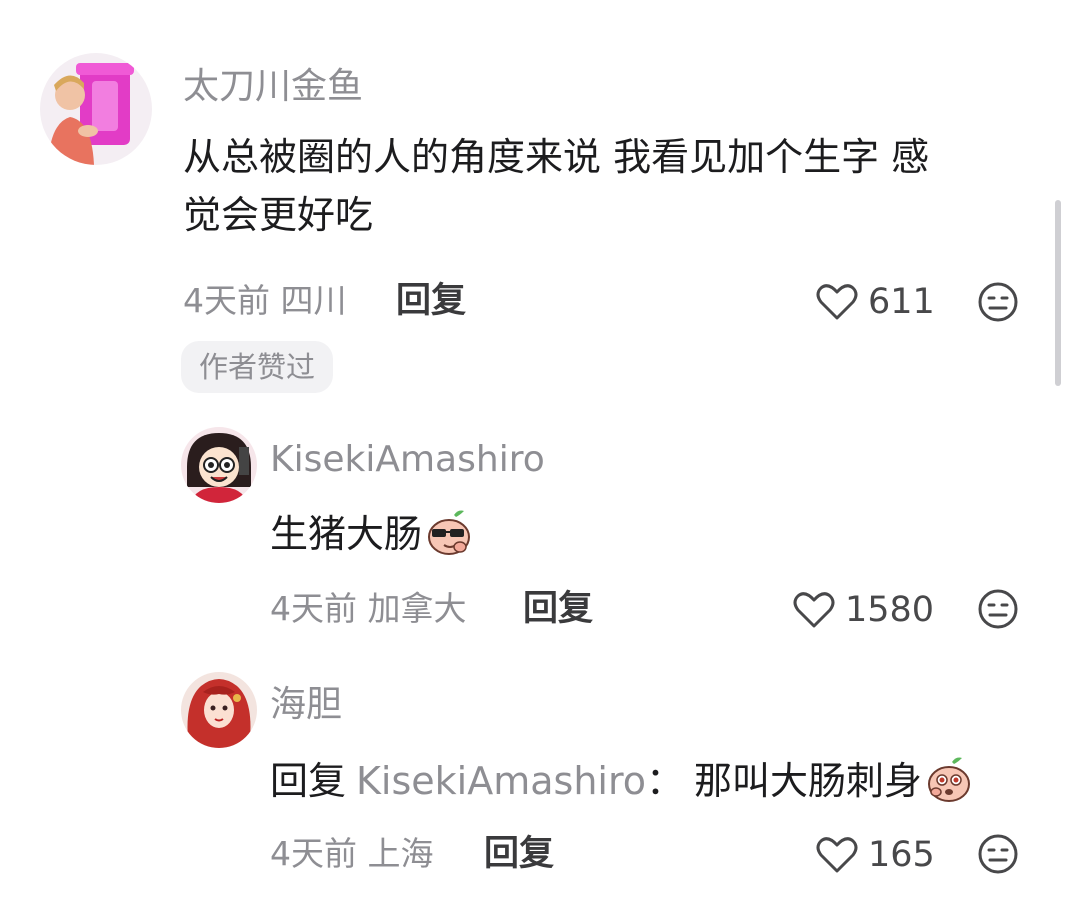 This screenshot has width=1079, height=900. Describe the element at coordinates (556, 157) in the screenshot. I see `comment-text-line: 从总被圈的人的角度来说 我看见加个生字 感` at that location.